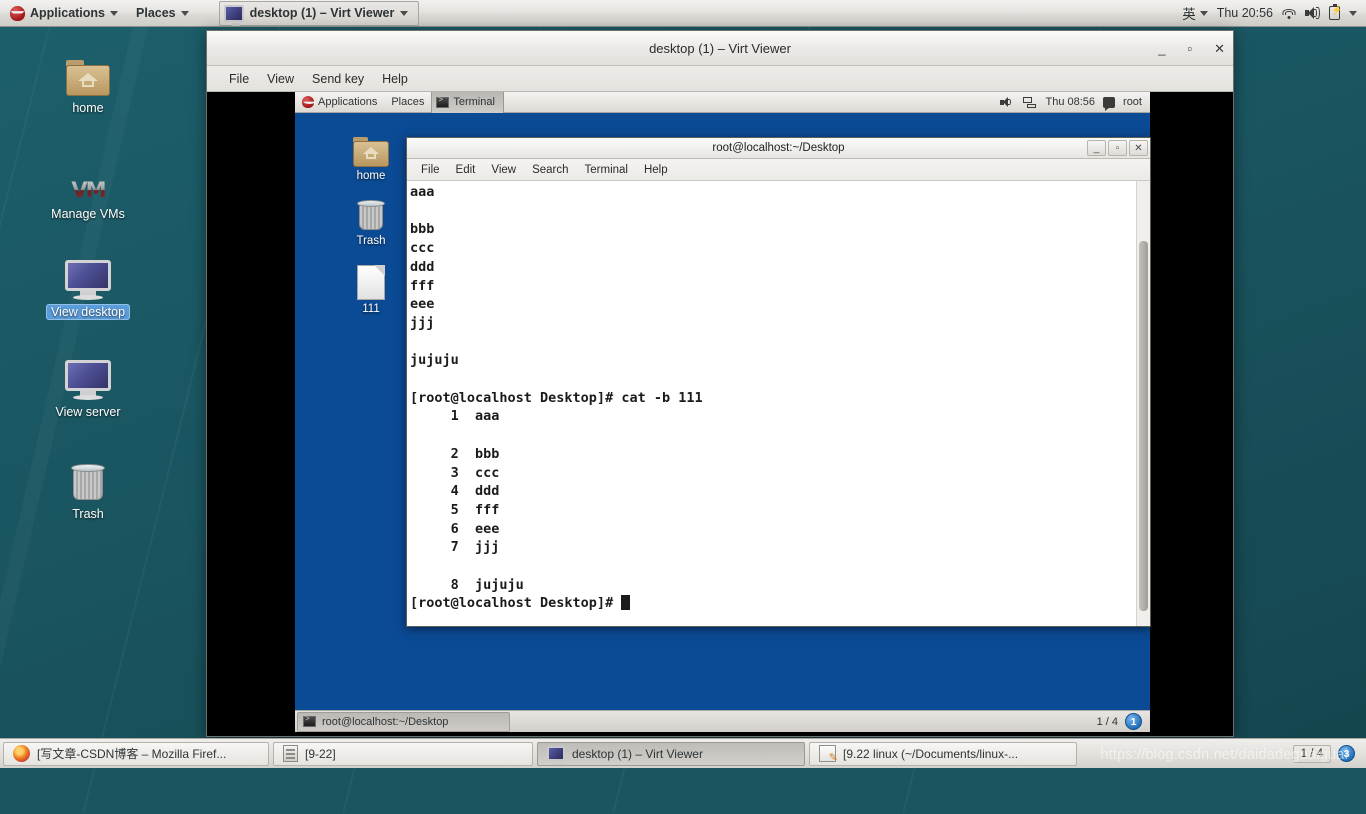  What do you see at coordinates (467, 102) in the screenshot?
I see `guest-window-task-terminal: Terminal` at bounding box center [467, 102].